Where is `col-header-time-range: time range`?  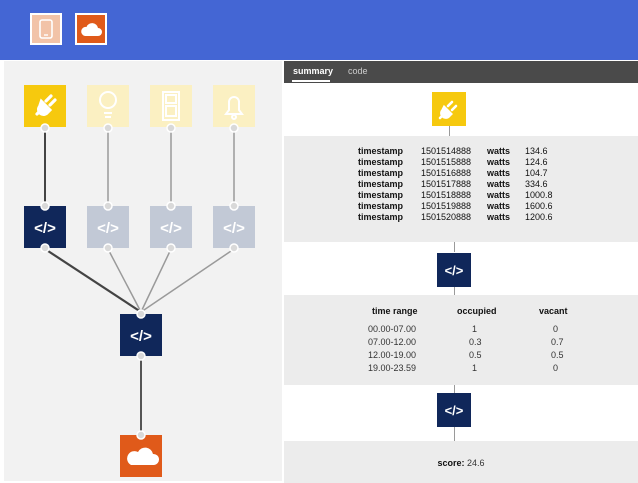 col-header-time-range: time range is located at coordinates (395, 311).